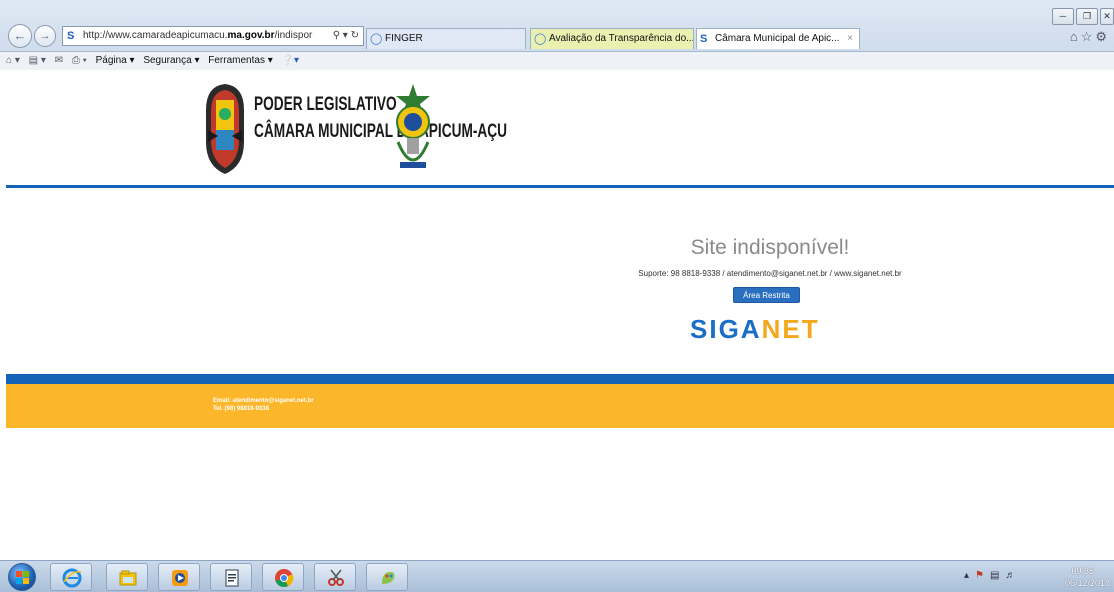 The image size is (1114, 592). I want to click on internet-explorer-icon, so click(72, 578).